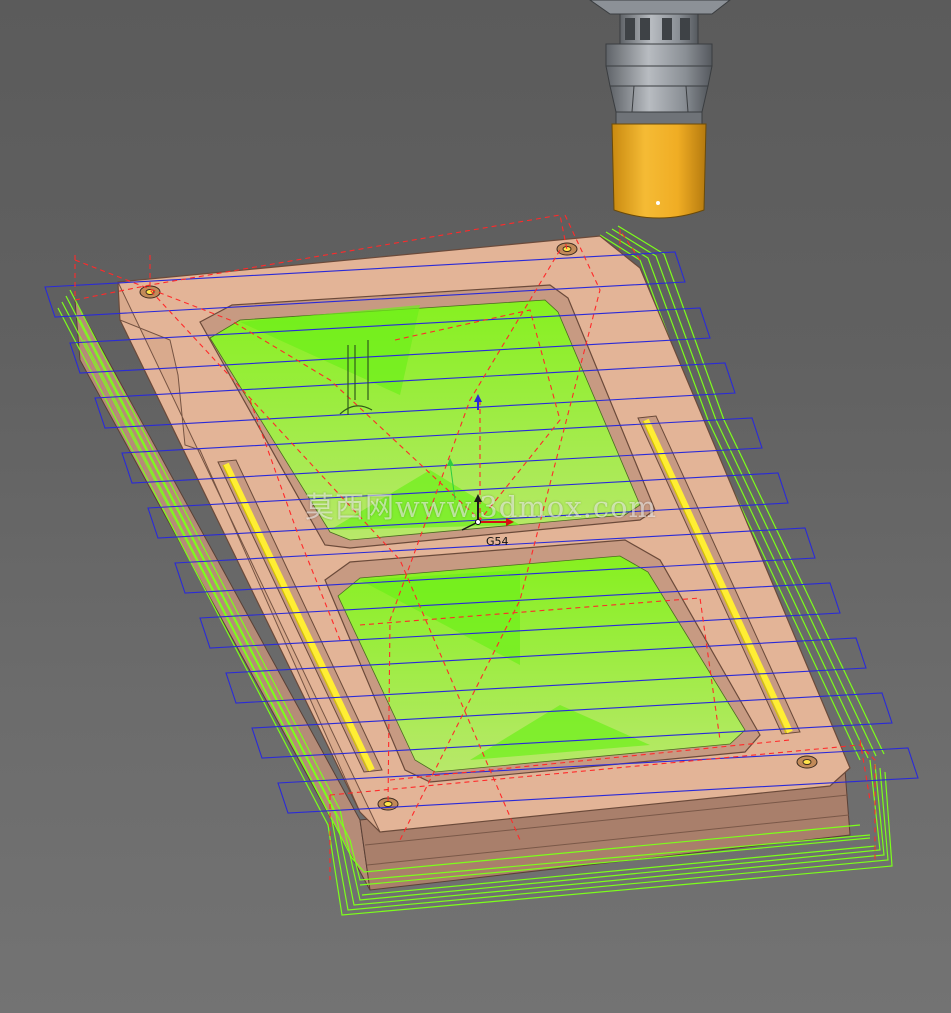 This screenshot has height=1013, width=951. I want to click on wcs-label: G54, so click(497, 541).